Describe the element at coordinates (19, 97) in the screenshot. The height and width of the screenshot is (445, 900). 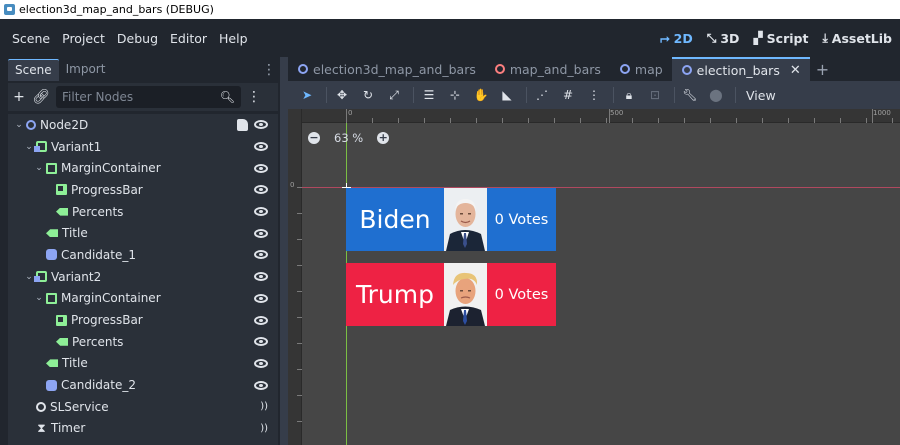
I see `add-node-icon: +` at that location.